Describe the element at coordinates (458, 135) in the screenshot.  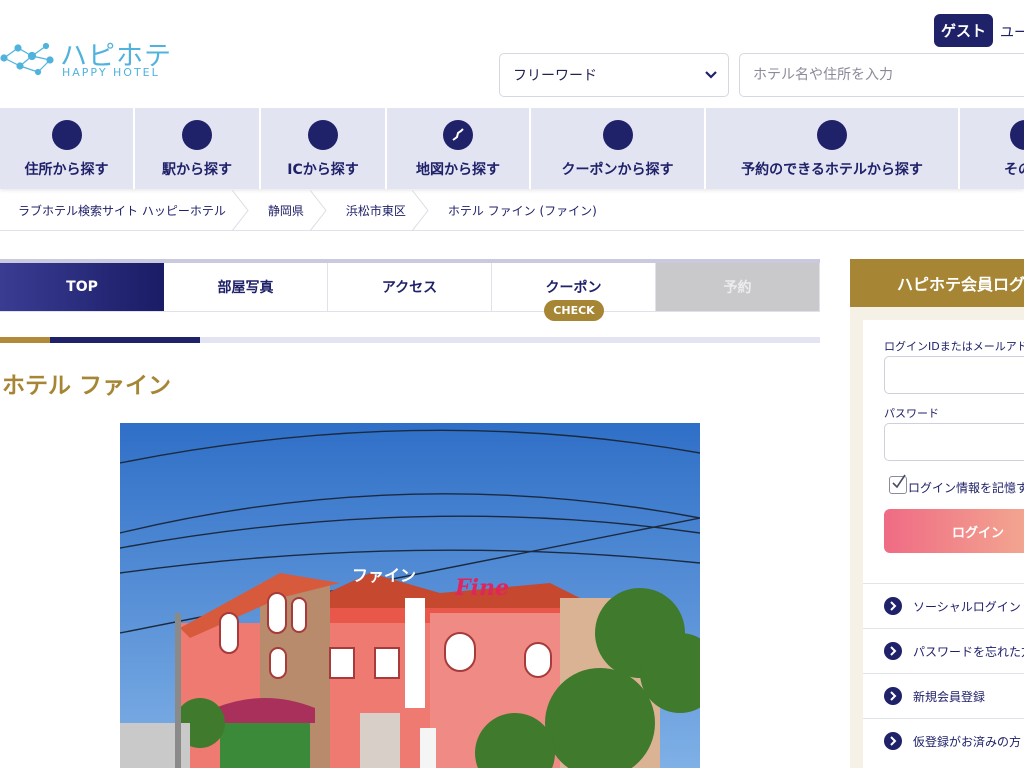
I see `map-icon` at that location.